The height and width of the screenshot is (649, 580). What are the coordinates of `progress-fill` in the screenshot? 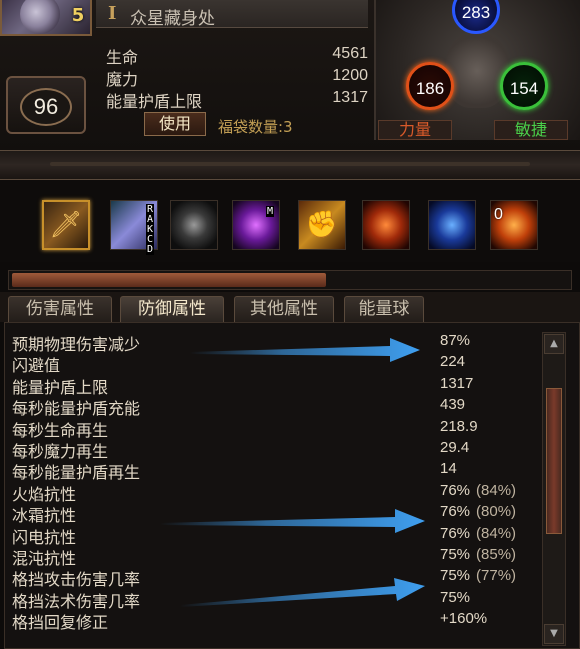 It's located at (169, 280).